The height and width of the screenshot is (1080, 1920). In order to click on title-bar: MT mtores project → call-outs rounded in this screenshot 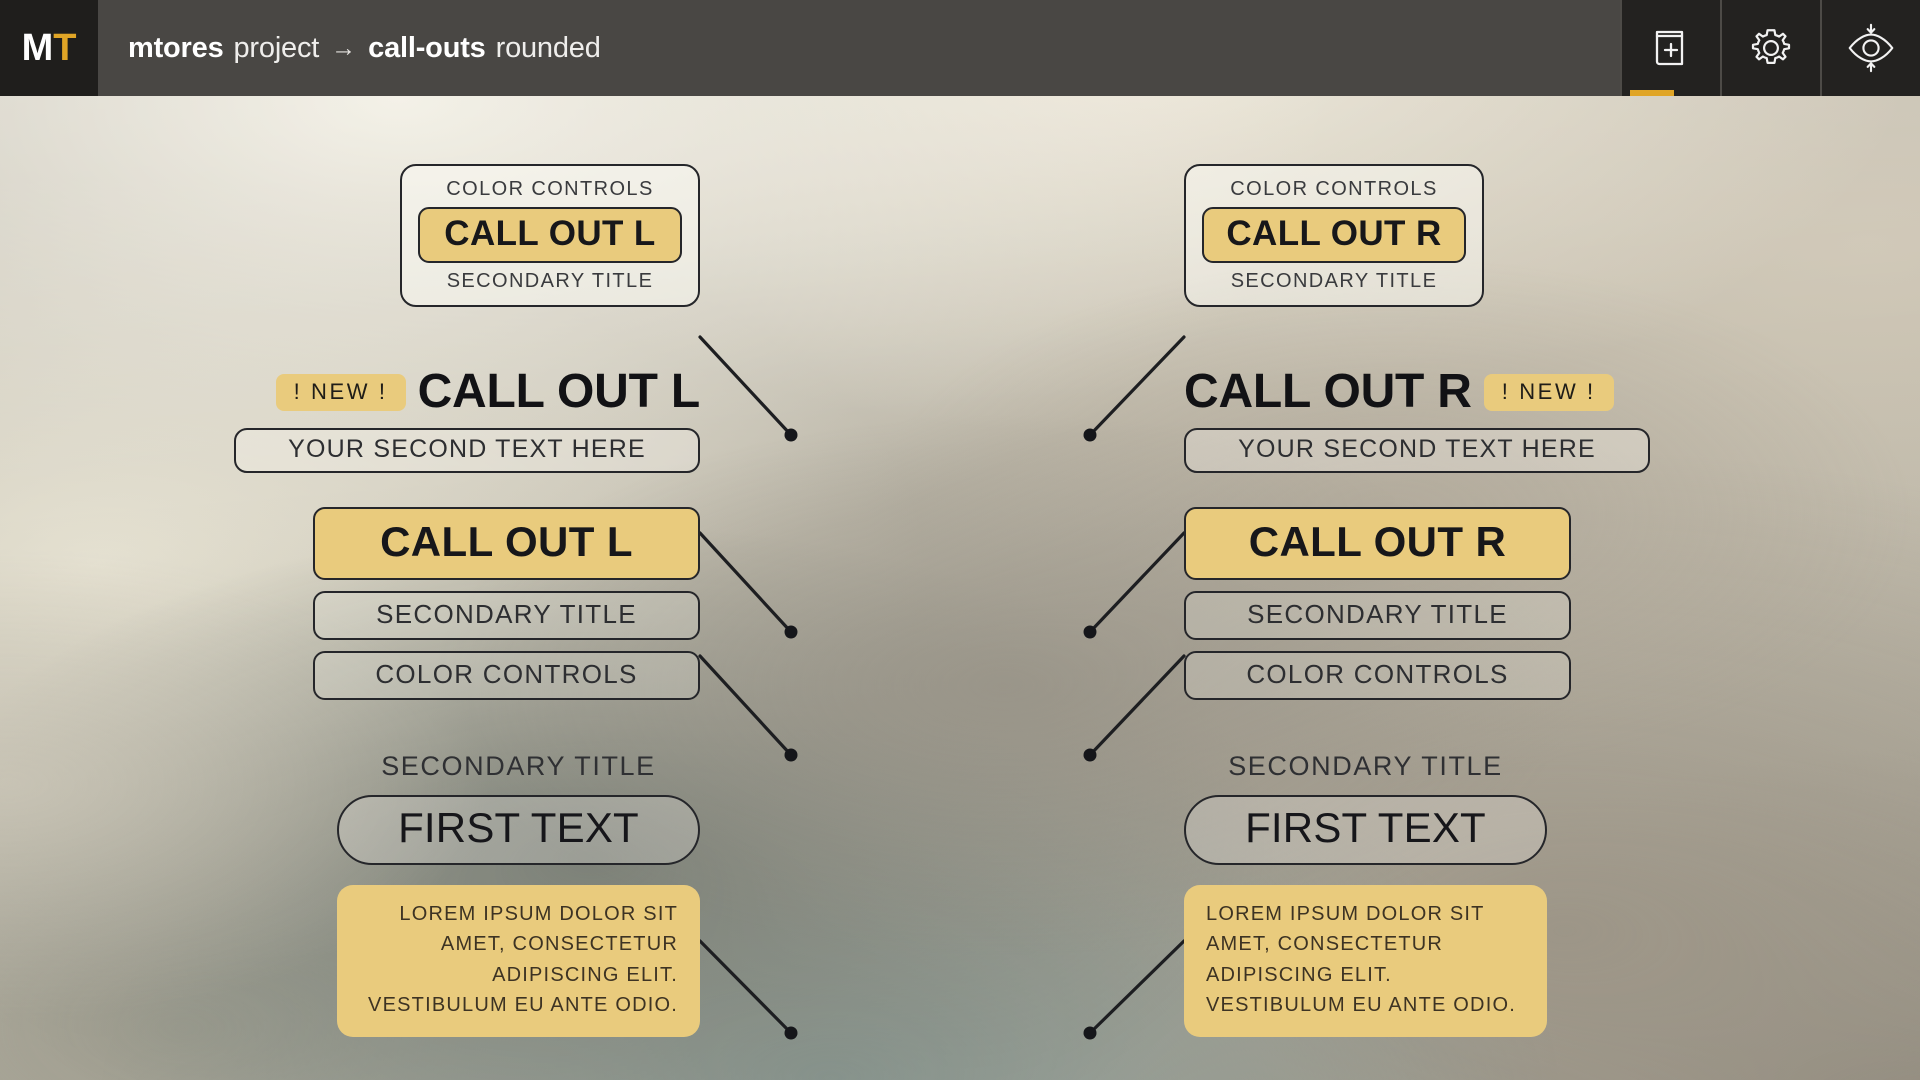, I will do `click(960, 48)`.